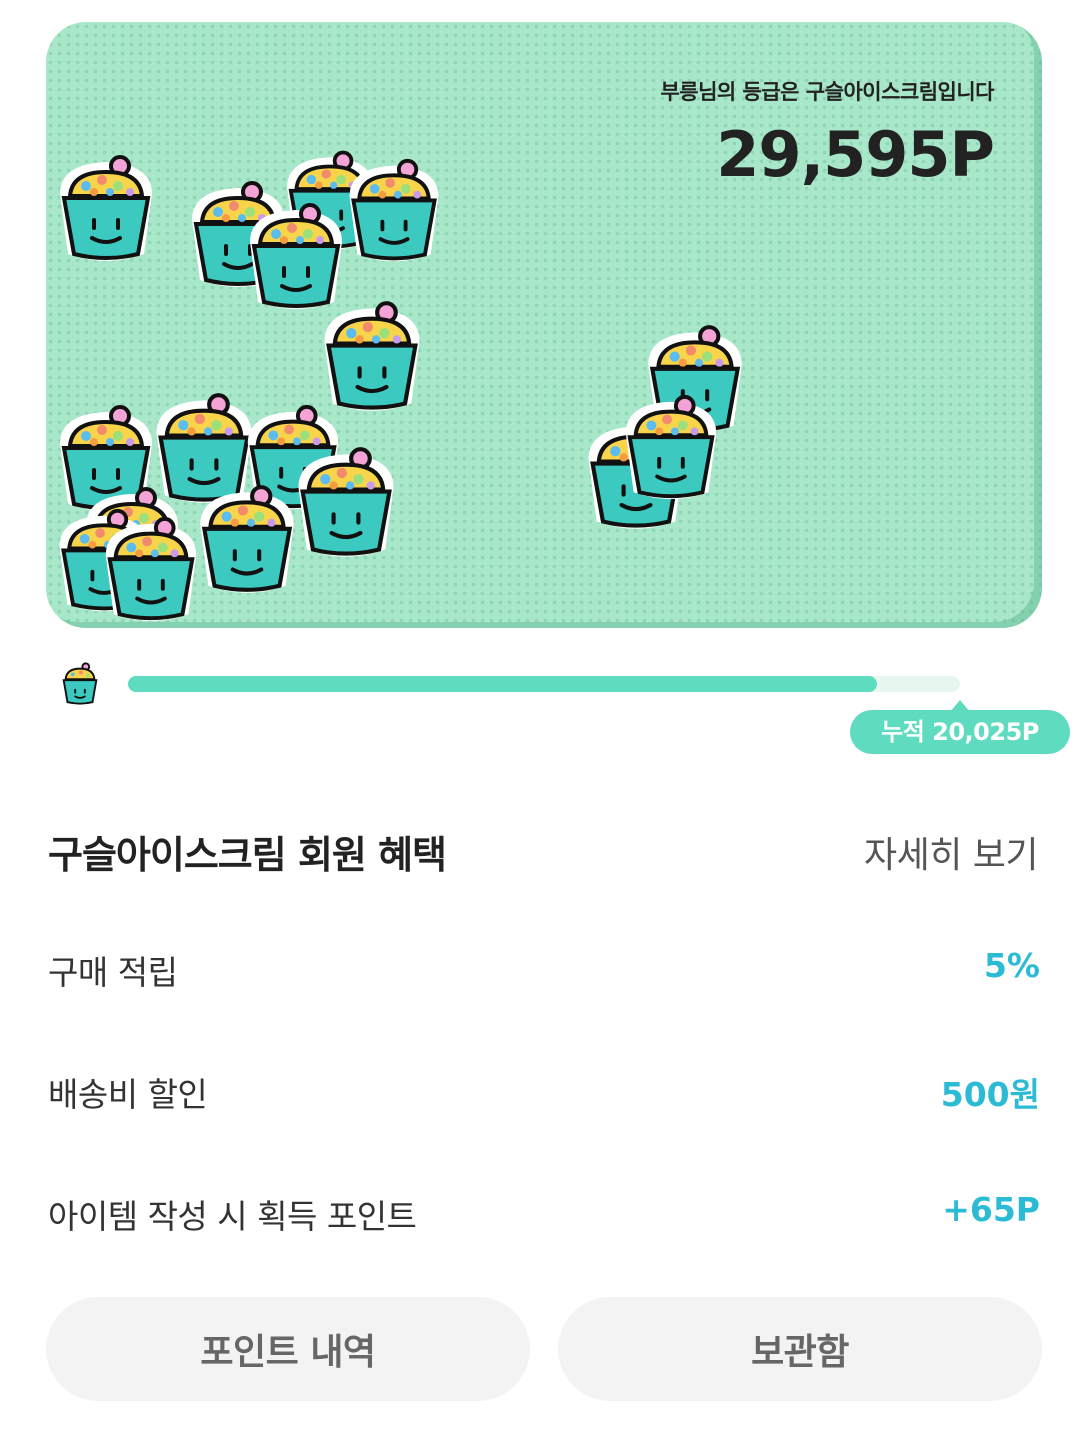  What do you see at coordinates (951, 852) in the screenshot?
I see `view-details-link: 자세히 보기` at bounding box center [951, 852].